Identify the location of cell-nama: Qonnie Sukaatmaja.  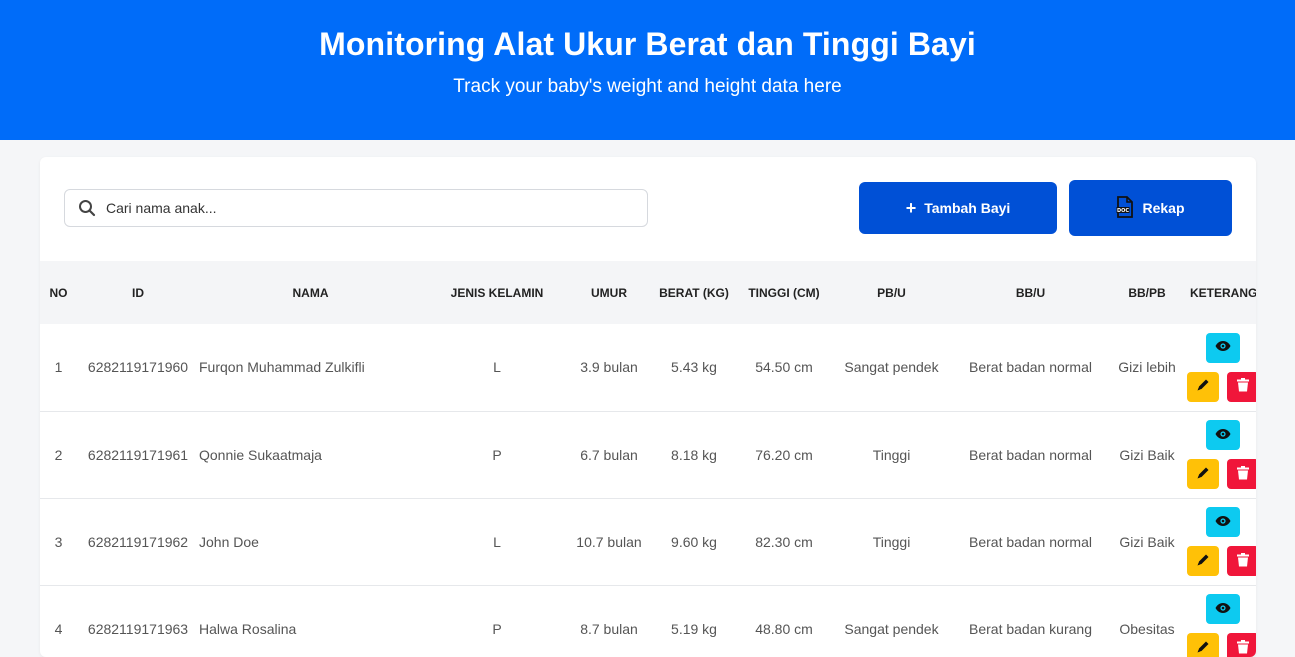
(310, 455).